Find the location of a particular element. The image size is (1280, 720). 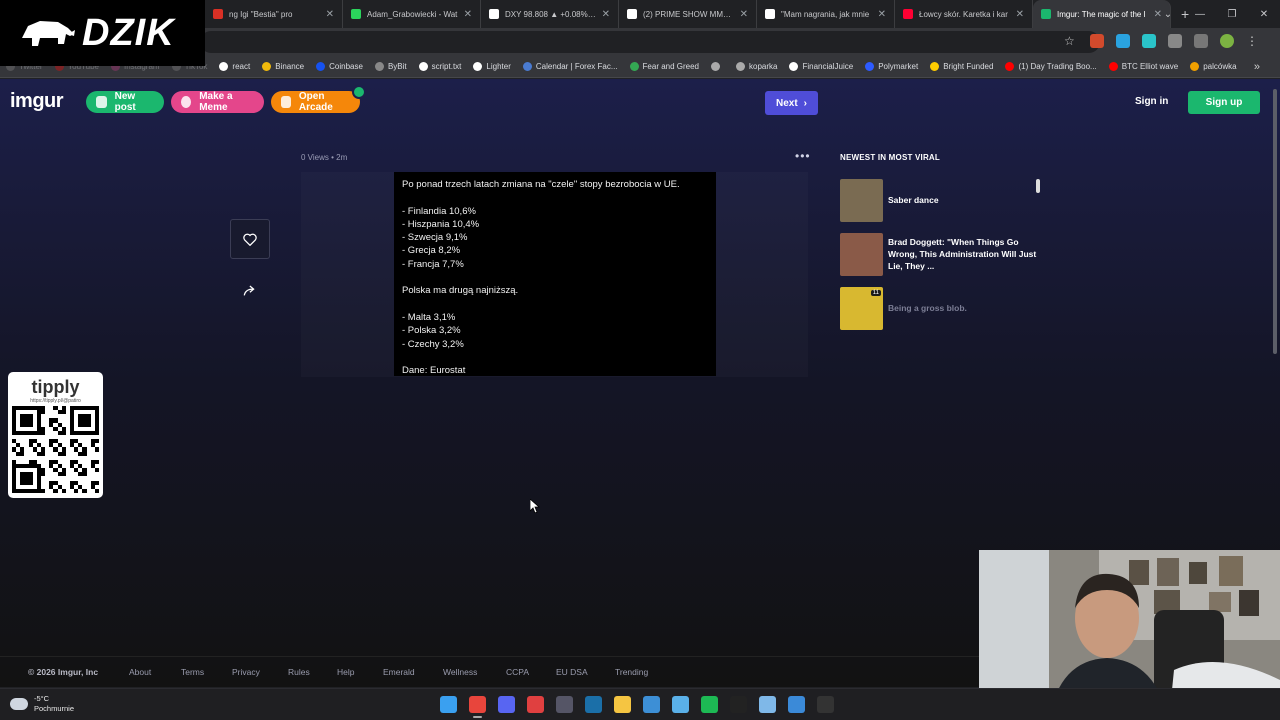

scrollbar-thumb is located at coordinates (1275, 221).